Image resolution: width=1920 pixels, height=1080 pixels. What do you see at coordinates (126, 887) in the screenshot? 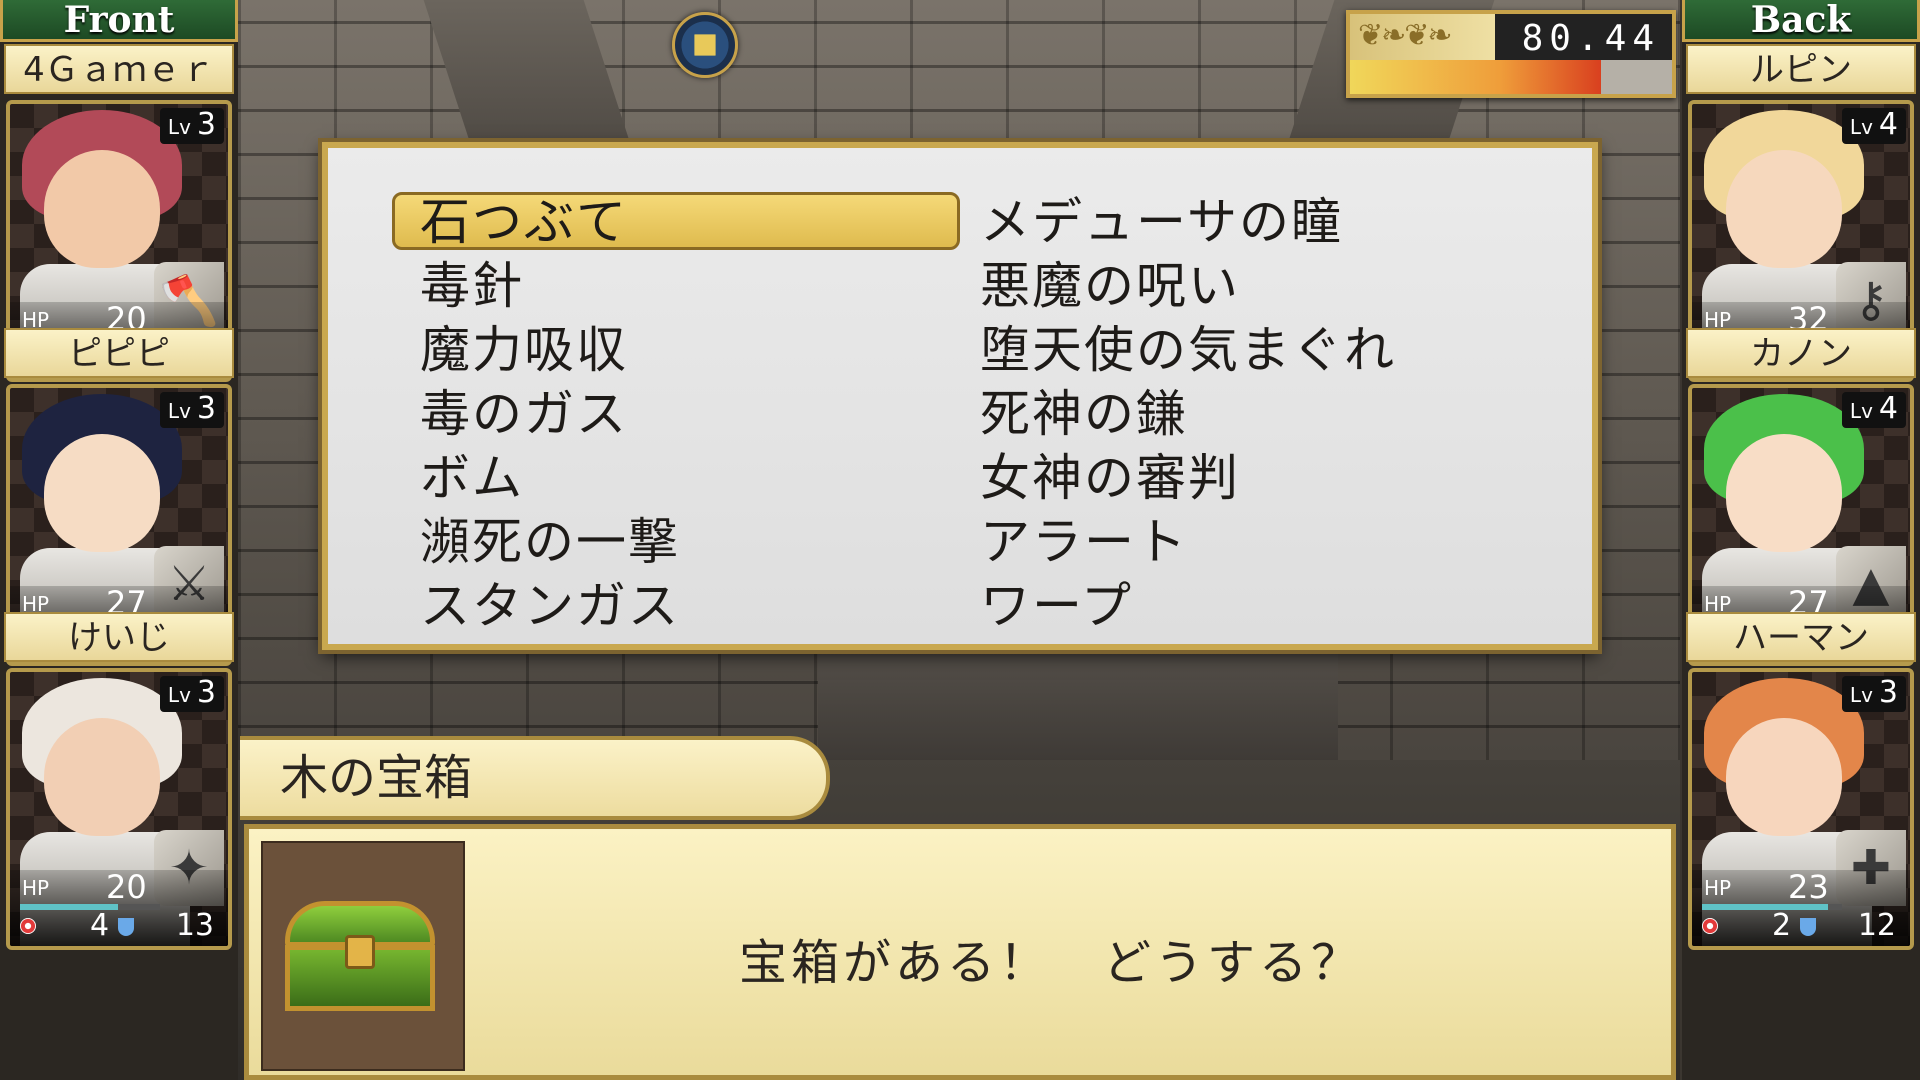
I see `hp-value: 20` at bounding box center [126, 887].